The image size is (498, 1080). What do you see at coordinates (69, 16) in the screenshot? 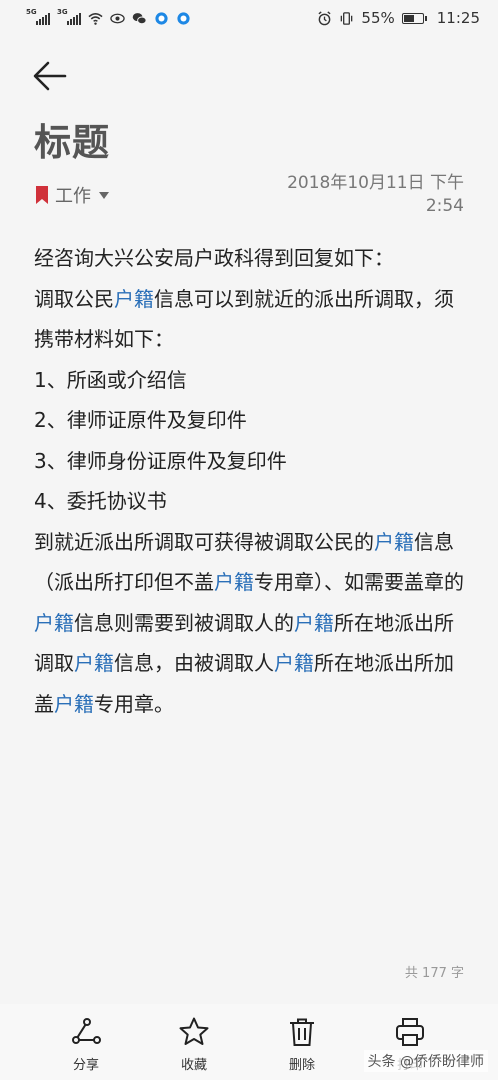
I see `sim2-signal-icon: 3G` at bounding box center [69, 16].